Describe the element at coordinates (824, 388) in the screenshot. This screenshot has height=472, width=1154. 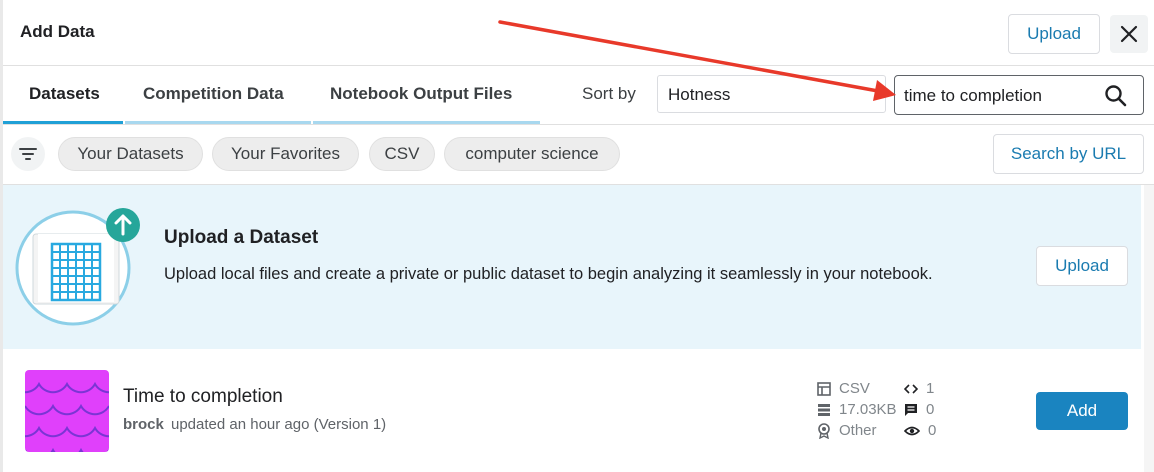
I see `table-icon` at that location.